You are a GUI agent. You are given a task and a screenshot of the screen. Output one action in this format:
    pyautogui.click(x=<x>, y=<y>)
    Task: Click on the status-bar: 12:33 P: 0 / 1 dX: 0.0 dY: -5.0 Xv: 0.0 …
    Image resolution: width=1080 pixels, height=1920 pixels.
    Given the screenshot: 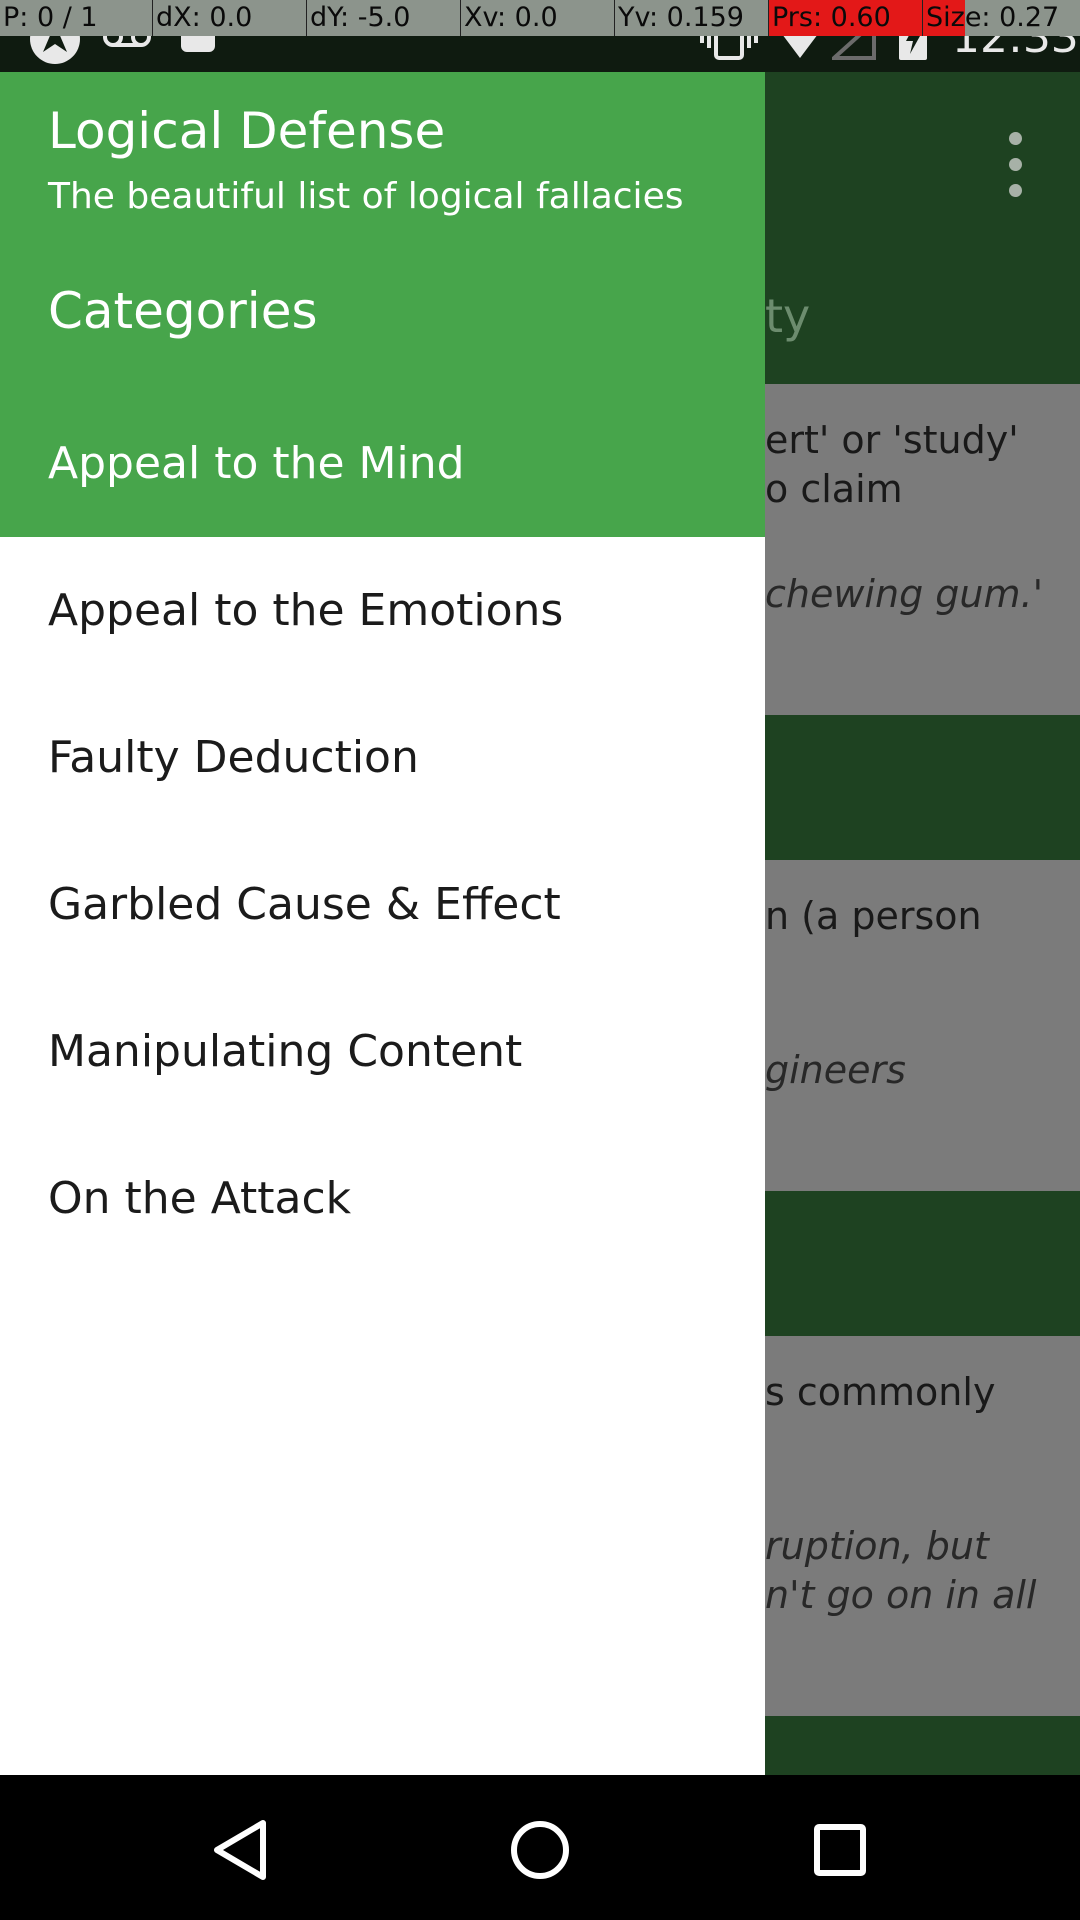 What is the action you would take?
    pyautogui.click(x=540, y=36)
    